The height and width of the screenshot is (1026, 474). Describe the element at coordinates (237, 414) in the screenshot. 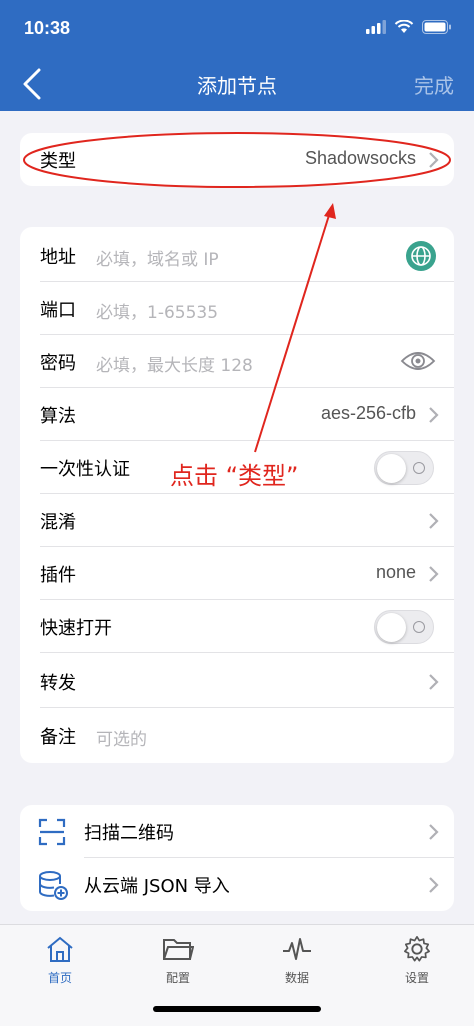

I see `algorithm-row: 算法 aes-256-cfb` at that location.